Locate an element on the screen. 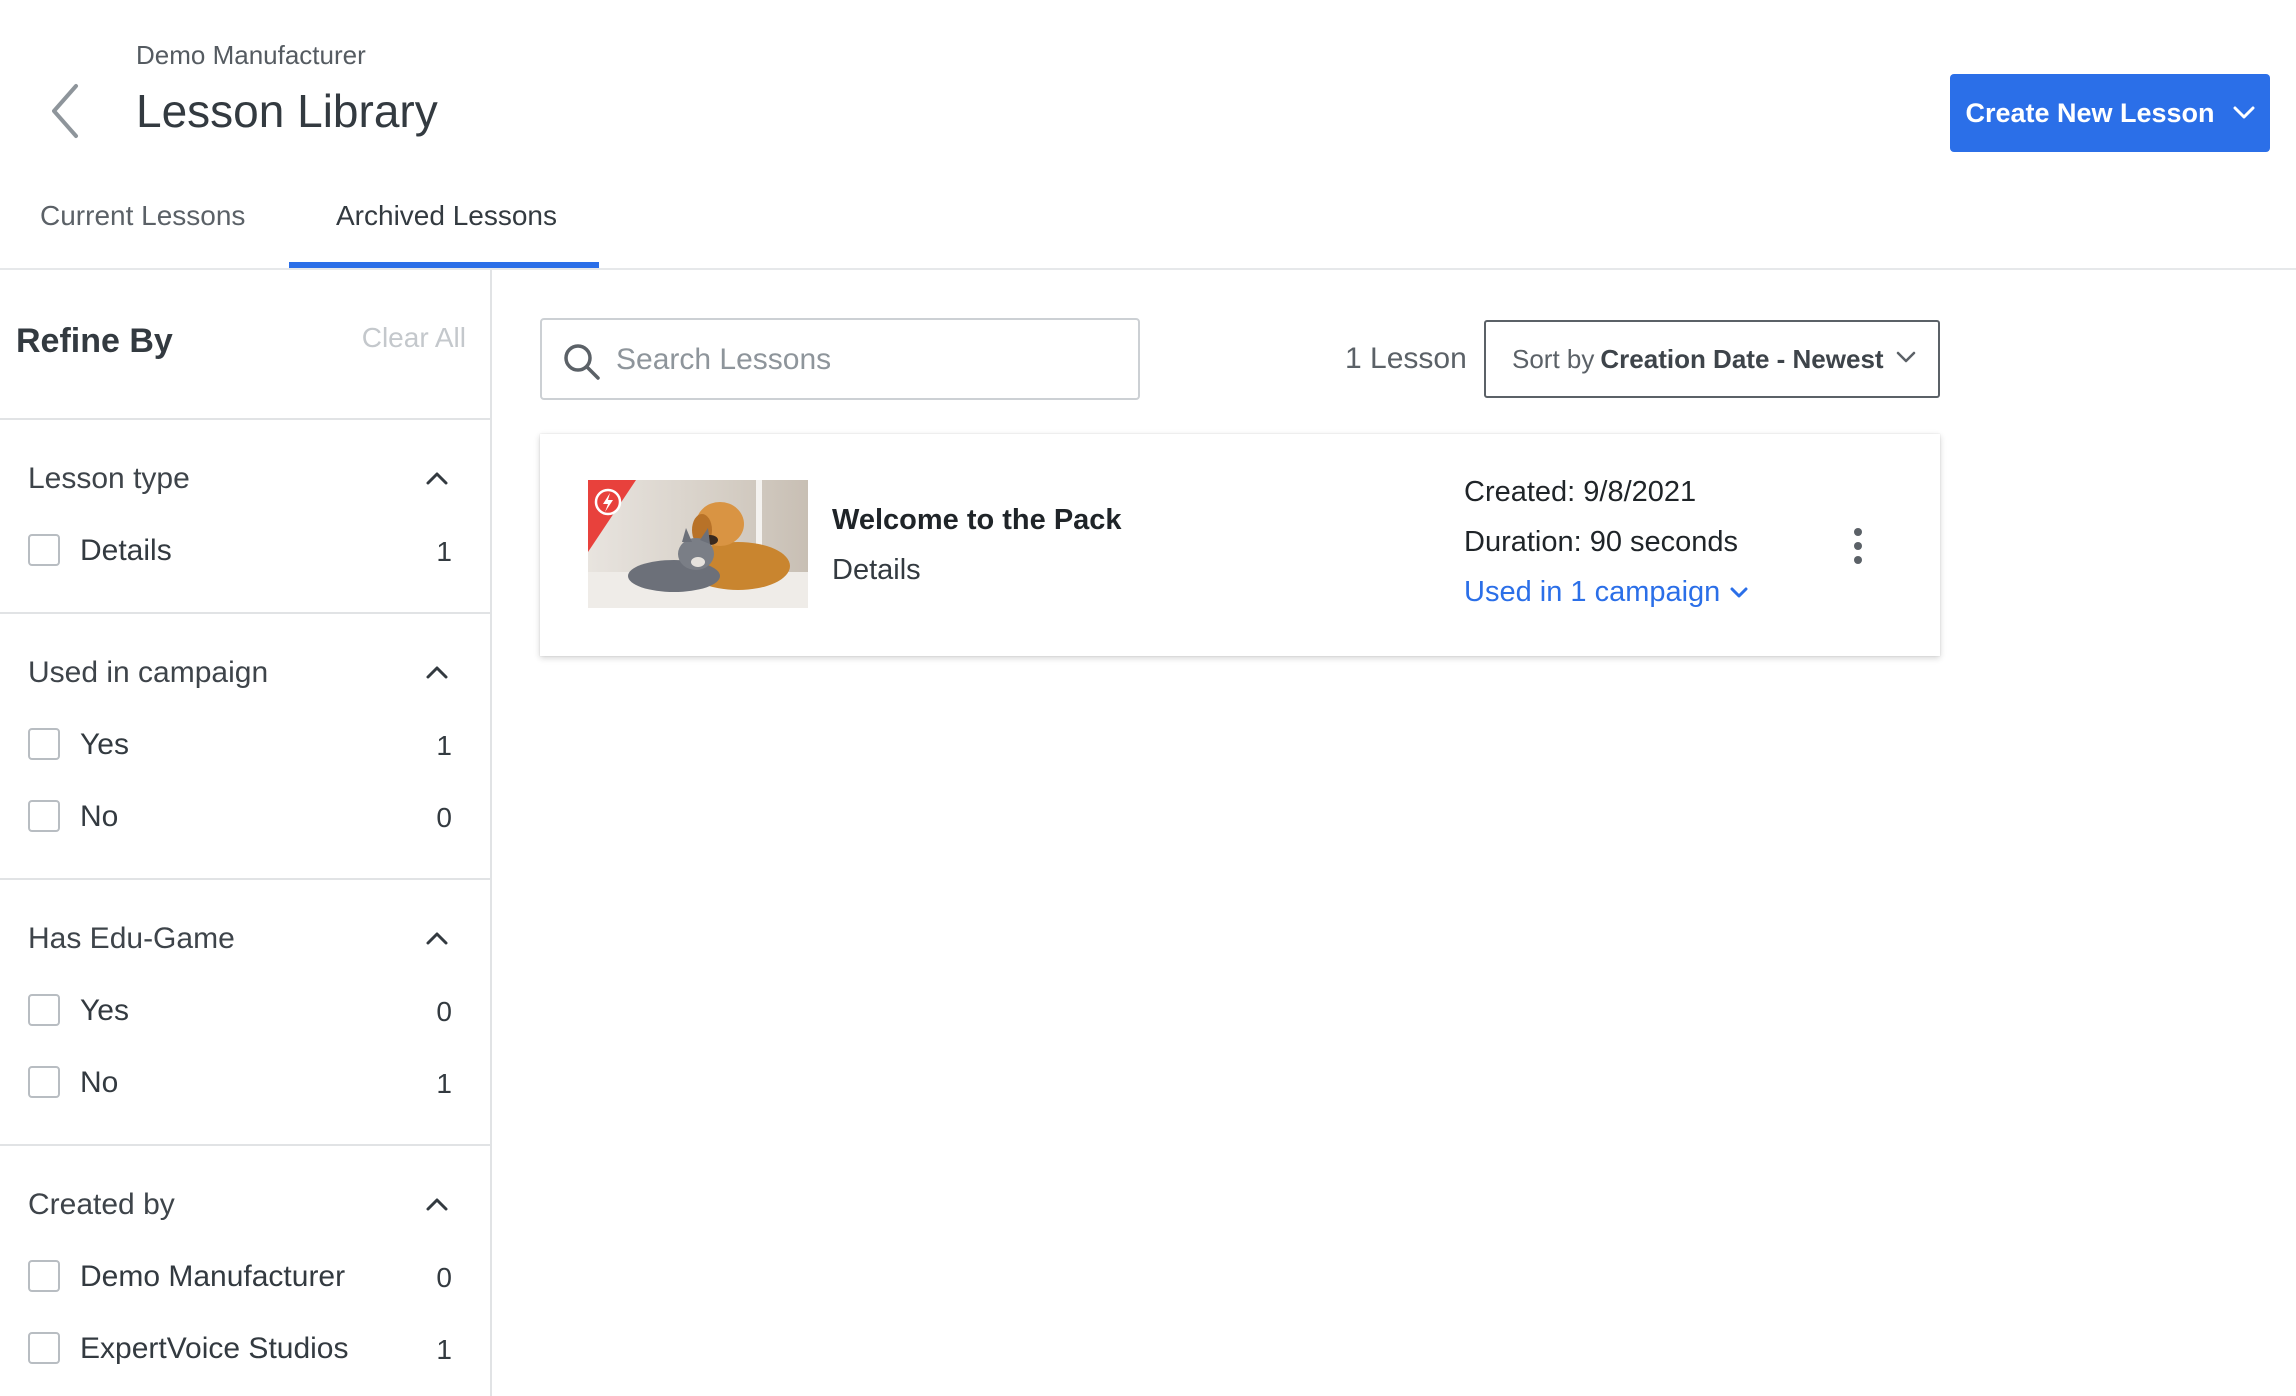 The width and height of the screenshot is (2296, 1396). option-label: Demo Manufacturer is located at coordinates (213, 1276).